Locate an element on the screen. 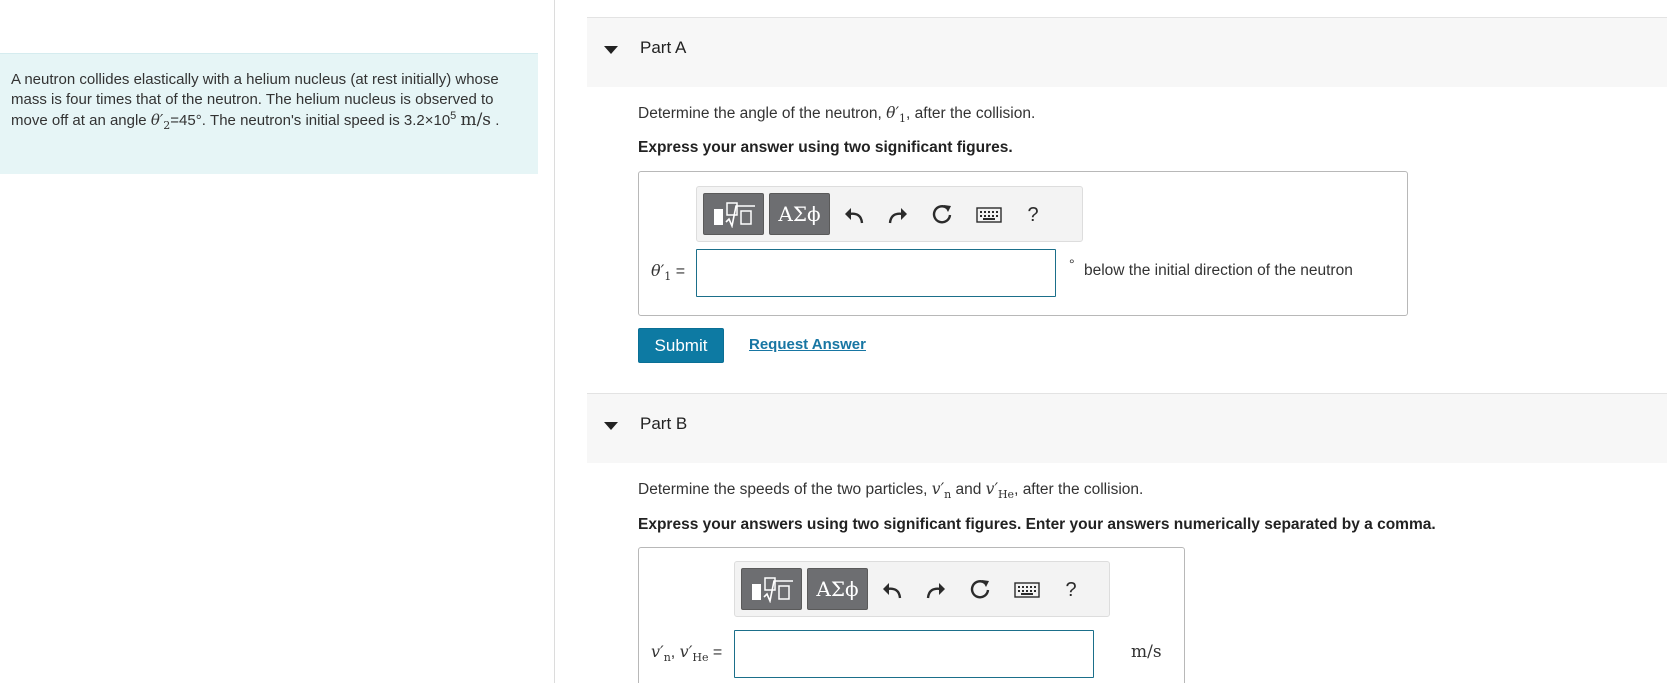 The width and height of the screenshot is (1667, 683). label-he-sub: He is located at coordinates (700, 658).